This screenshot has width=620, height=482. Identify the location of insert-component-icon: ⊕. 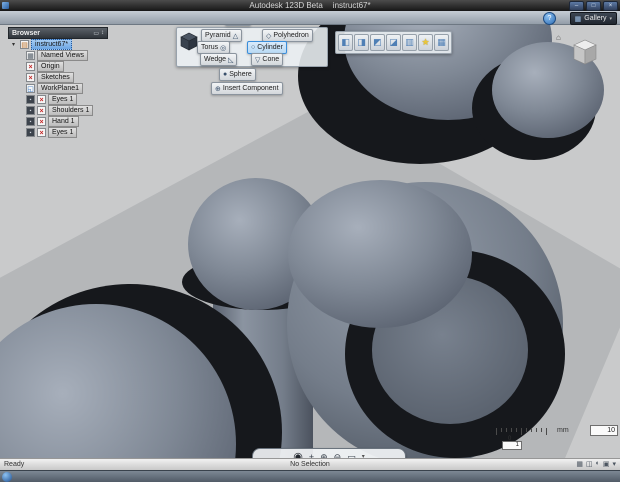
(218, 89).